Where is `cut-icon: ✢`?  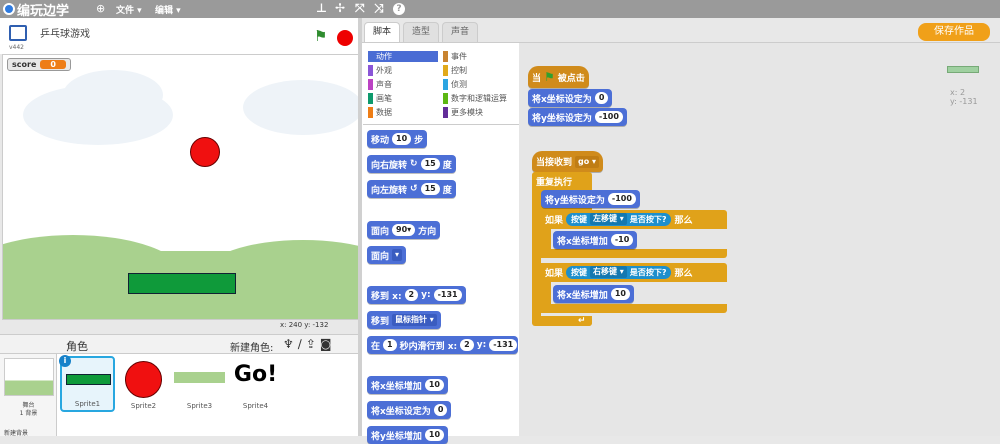
cut-icon: ✢ is located at coordinates (340, 8).